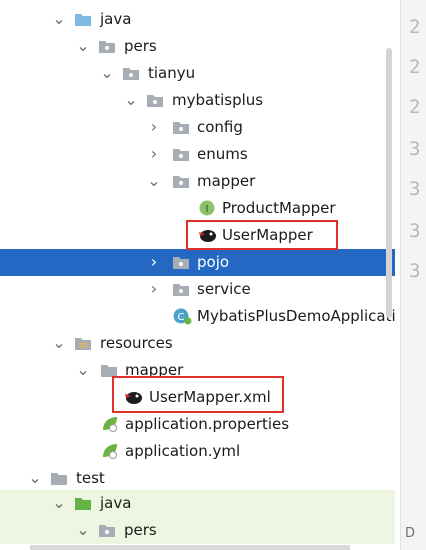 The height and width of the screenshot is (550, 426). I want to click on tree-node-resources-mapper: ⌄ mapper, so click(197, 370).